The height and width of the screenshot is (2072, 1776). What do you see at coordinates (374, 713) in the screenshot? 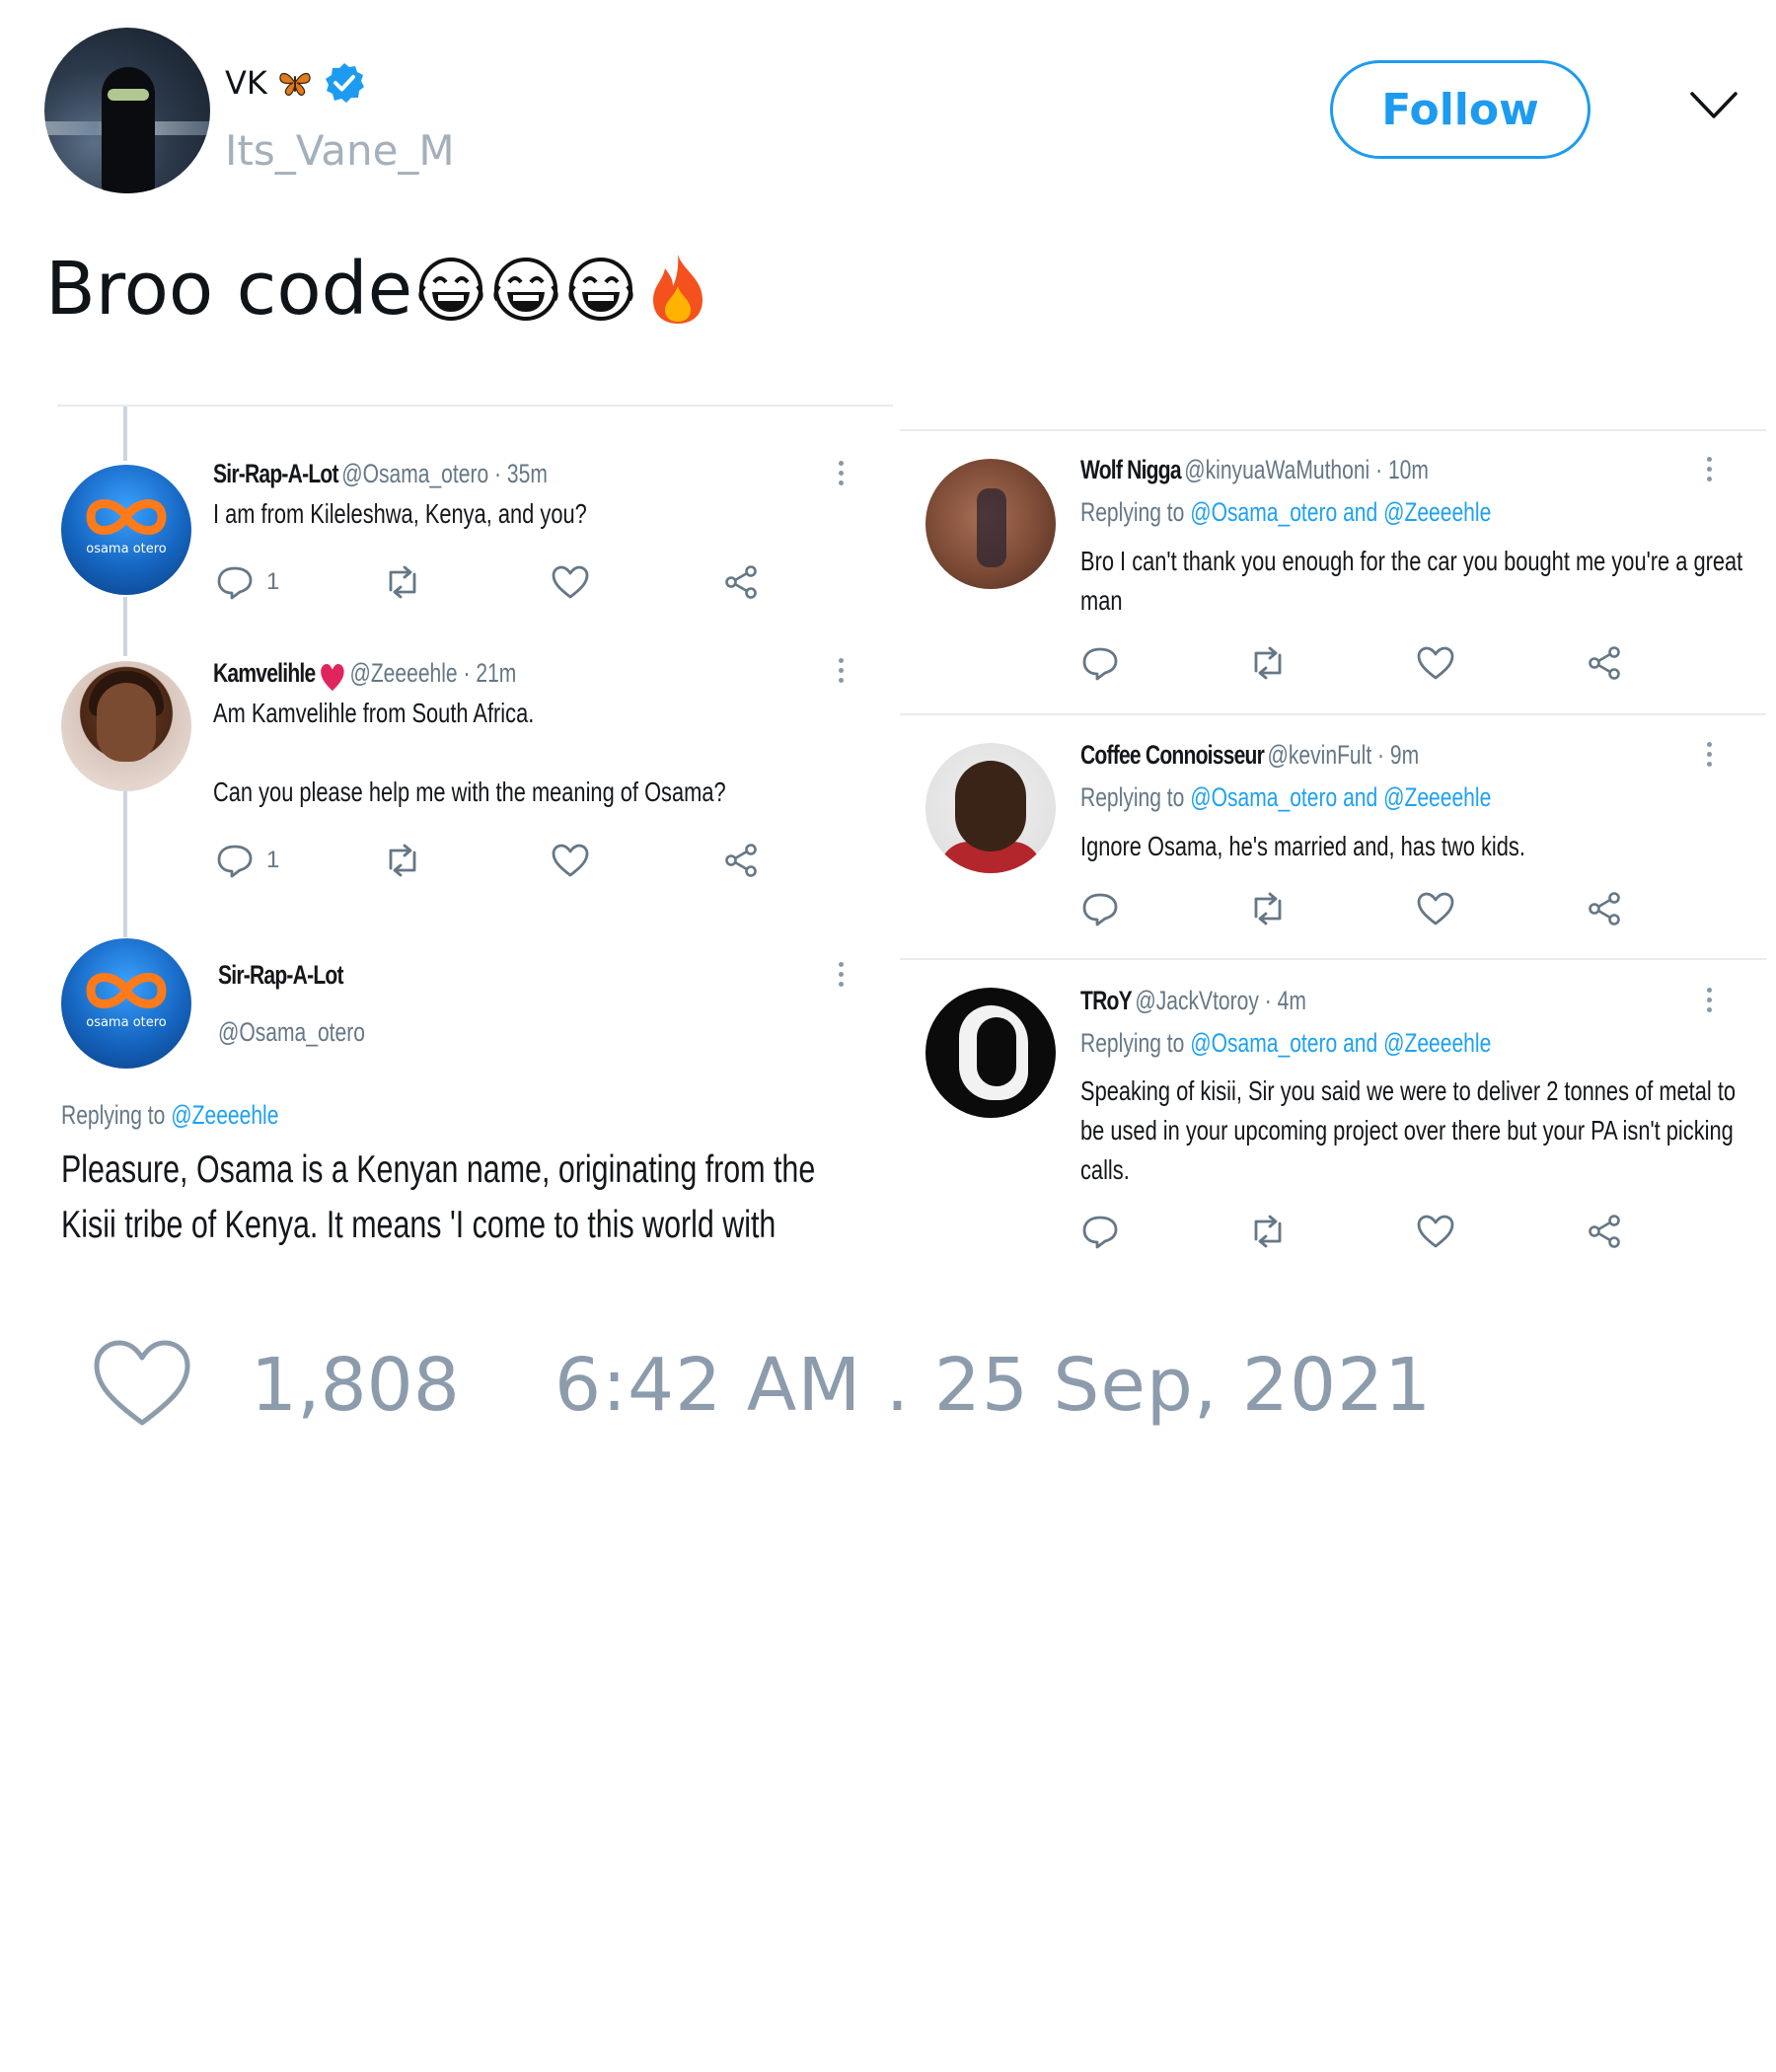
I see `reply2-text1: Am Kamvelihle from South Africa.` at bounding box center [374, 713].